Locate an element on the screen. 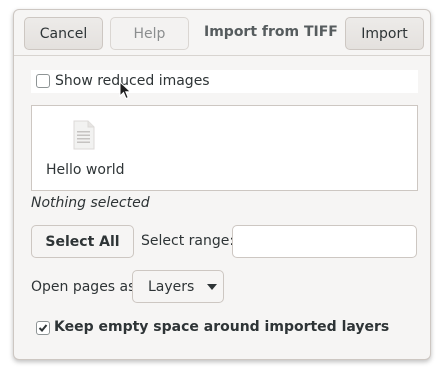 This screenshot has height=370, width=443. show-reduced-row: Show reduced images is located at coordinates (224, 81).